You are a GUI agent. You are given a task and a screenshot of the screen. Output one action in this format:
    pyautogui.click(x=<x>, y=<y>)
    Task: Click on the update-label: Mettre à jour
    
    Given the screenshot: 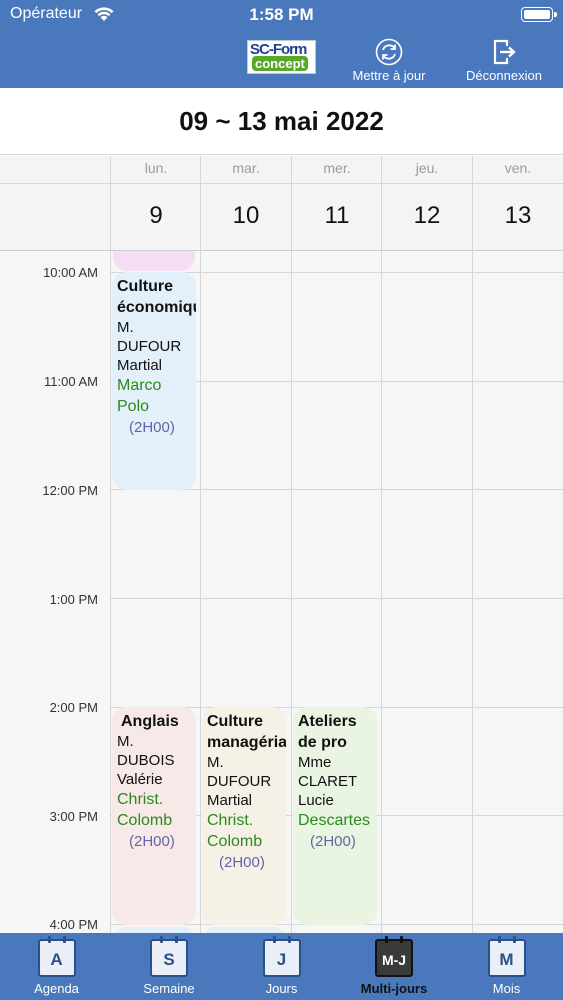 What is the action you would take?
    pyautogui.click(x=389, y=75)
    